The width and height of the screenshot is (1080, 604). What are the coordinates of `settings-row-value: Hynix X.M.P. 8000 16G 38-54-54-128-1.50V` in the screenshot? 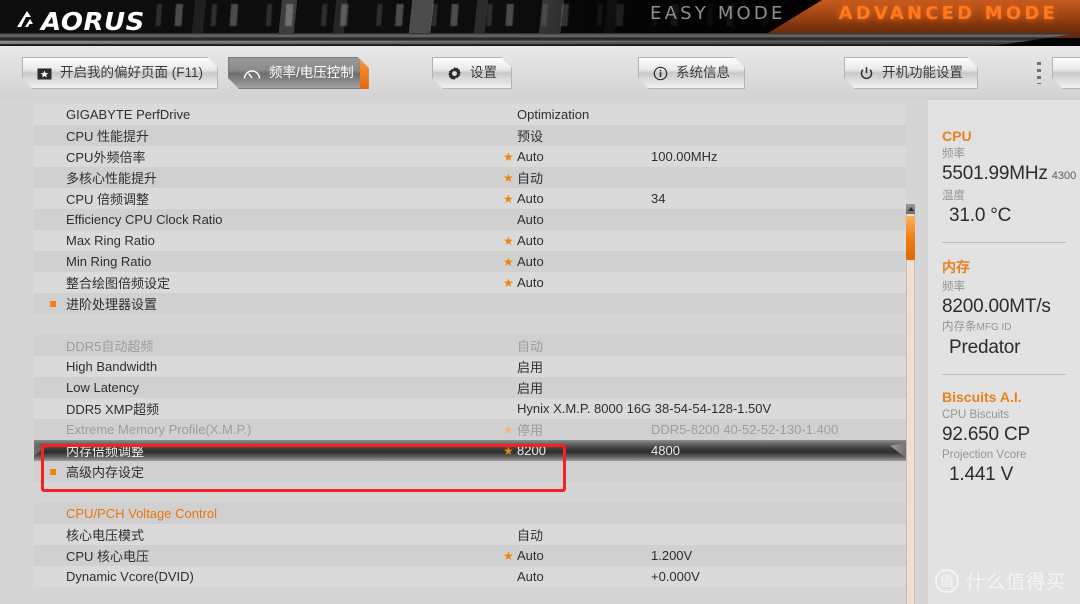 It's located at (644, 408).